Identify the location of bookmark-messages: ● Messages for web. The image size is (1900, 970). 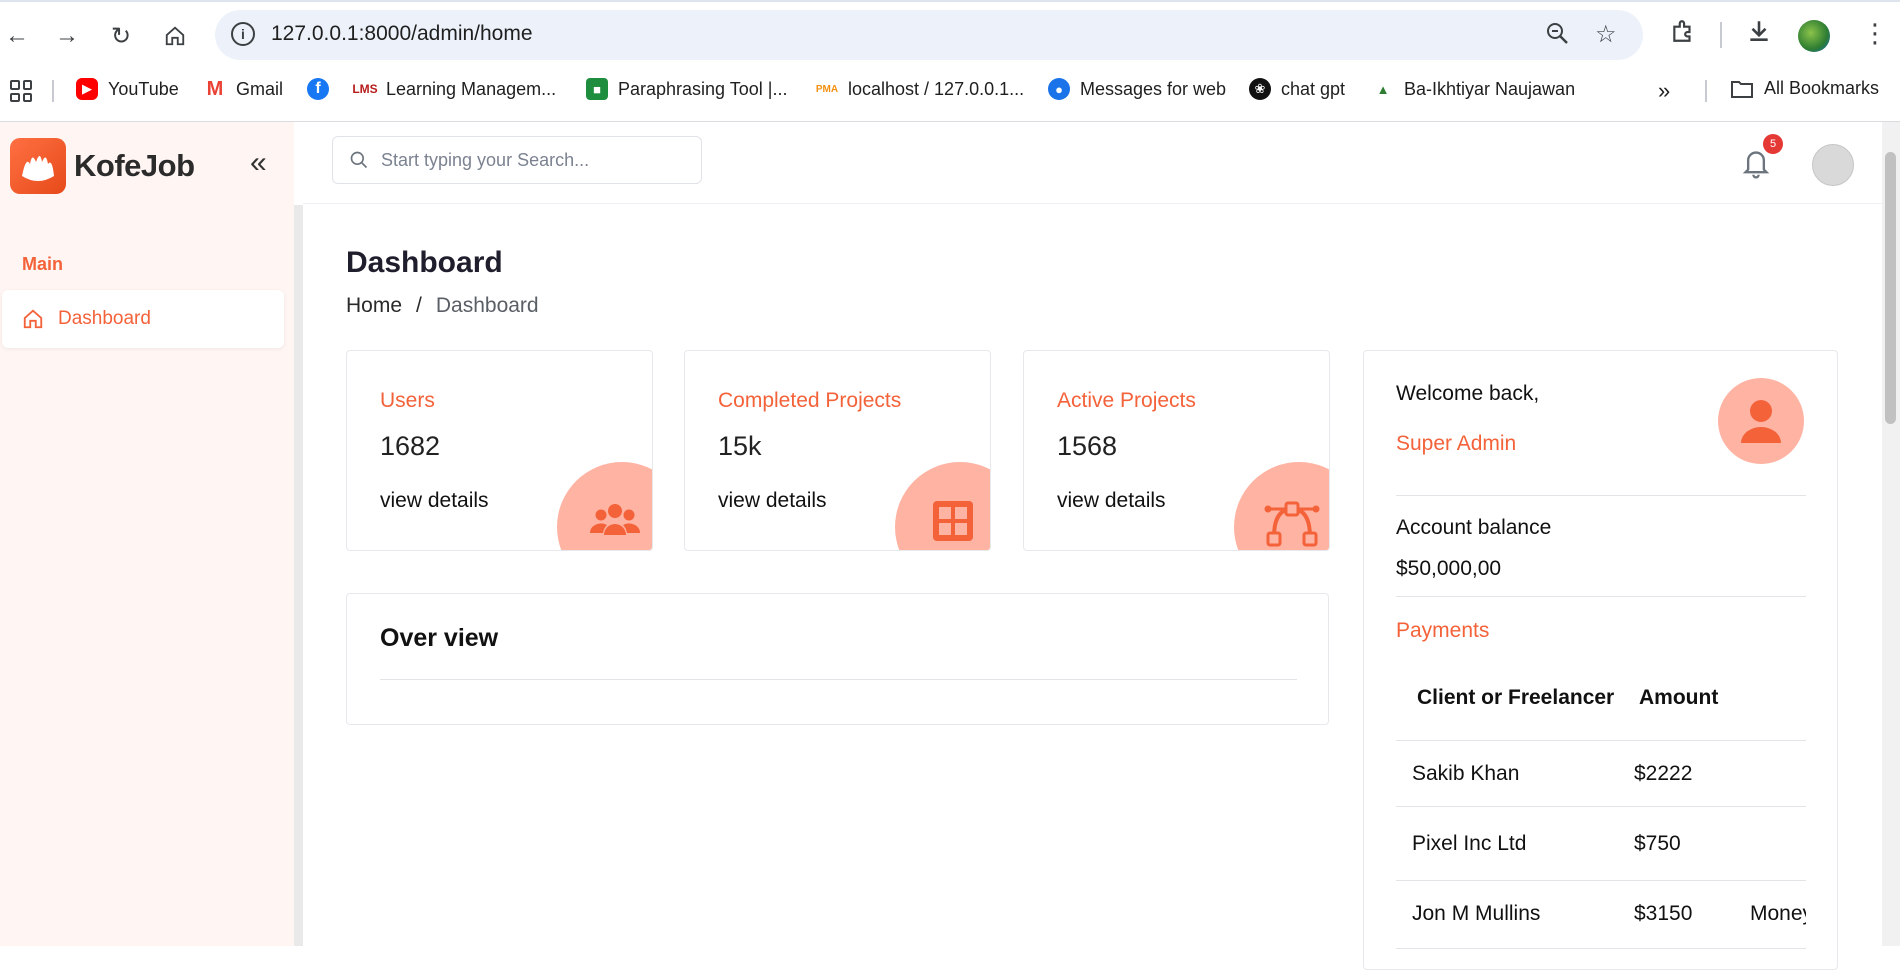
(1137, 89).